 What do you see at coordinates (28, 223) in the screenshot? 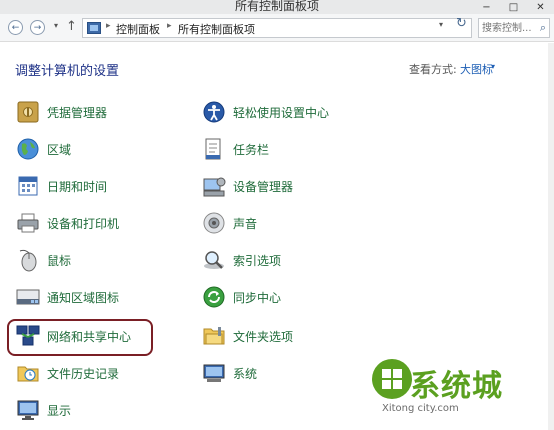
I see `printer-icon` at bounding box center [28, 223].